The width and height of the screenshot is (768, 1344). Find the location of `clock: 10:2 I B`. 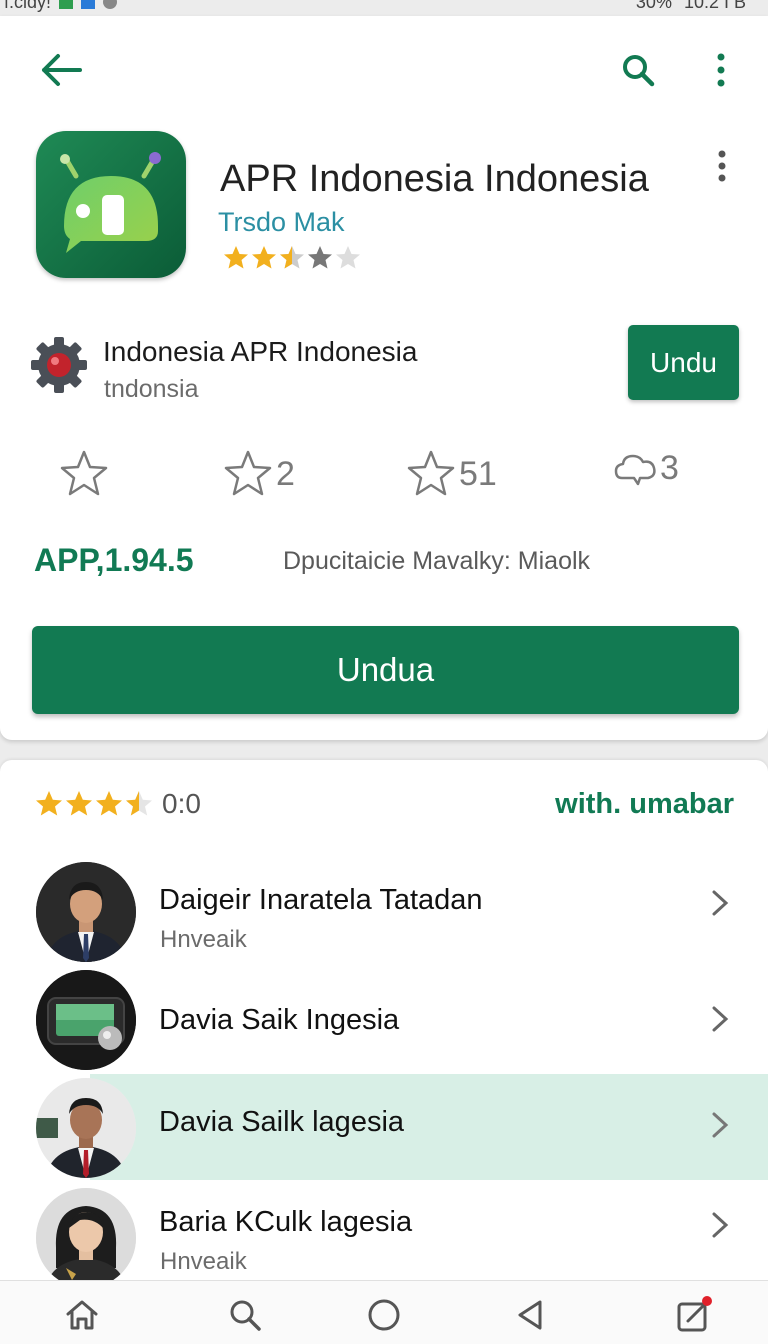

clock: 10:2 I B is located at coordinates (714, 6).